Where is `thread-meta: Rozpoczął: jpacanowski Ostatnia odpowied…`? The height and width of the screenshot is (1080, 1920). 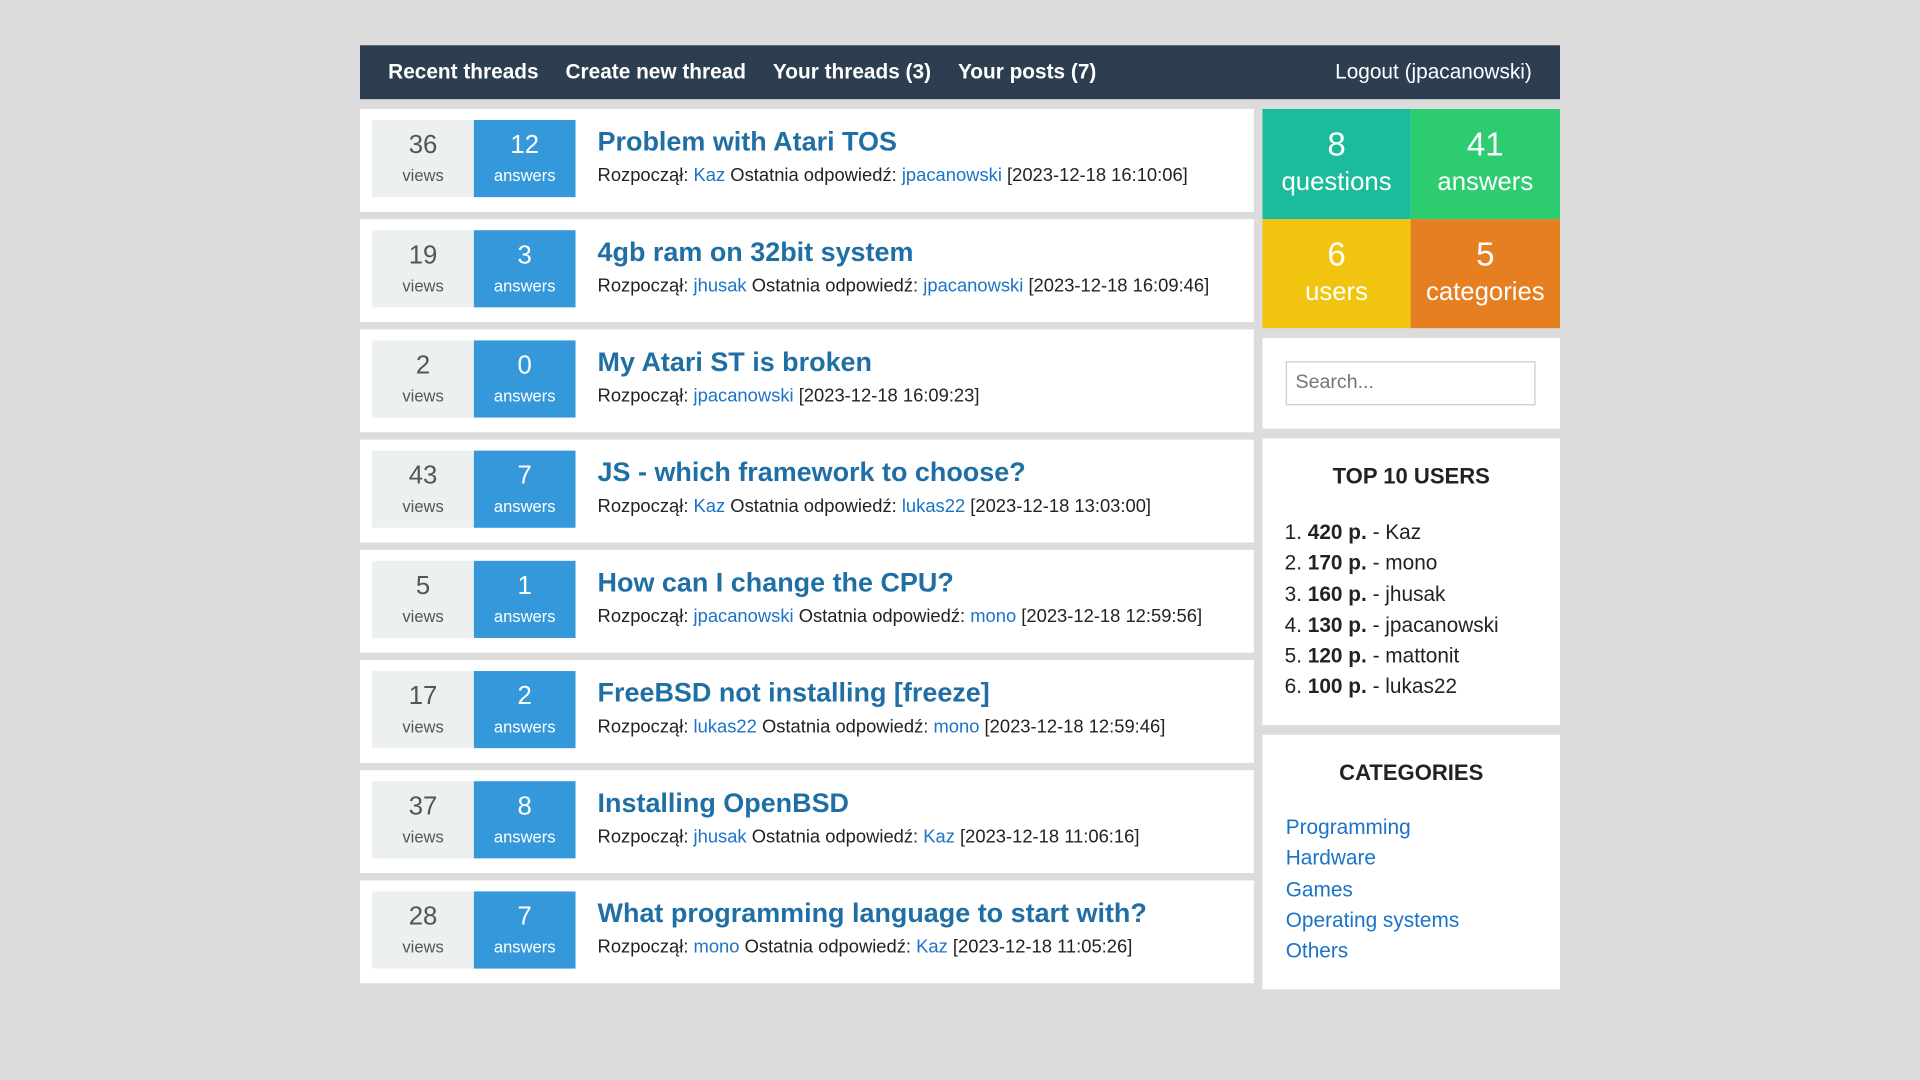 thread-meta: Rozpoczął: jpacanowski Ostatnia odpowied… is located at coordinates (900, 616).